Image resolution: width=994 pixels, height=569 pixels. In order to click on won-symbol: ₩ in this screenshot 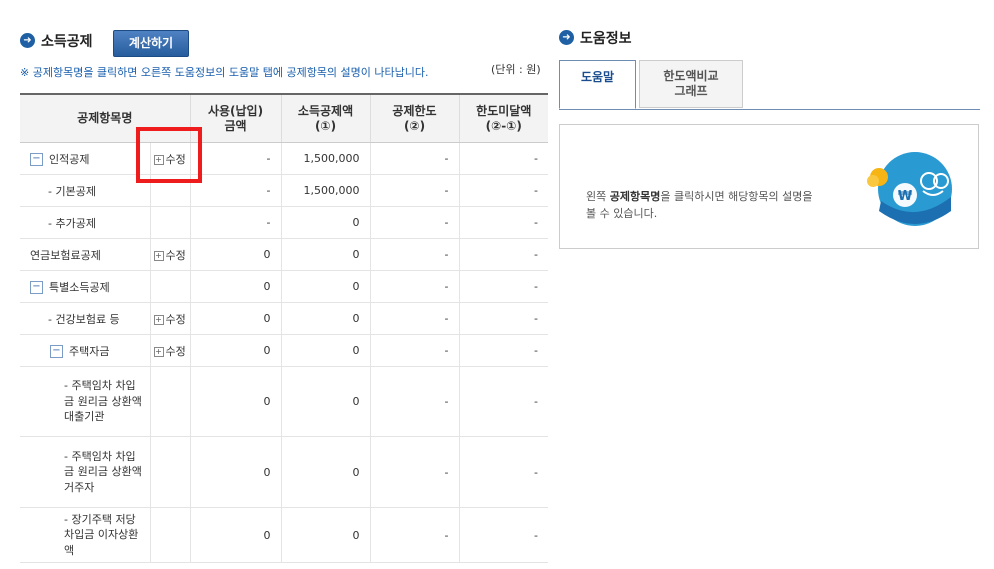, I will do `click(905, 196)`.